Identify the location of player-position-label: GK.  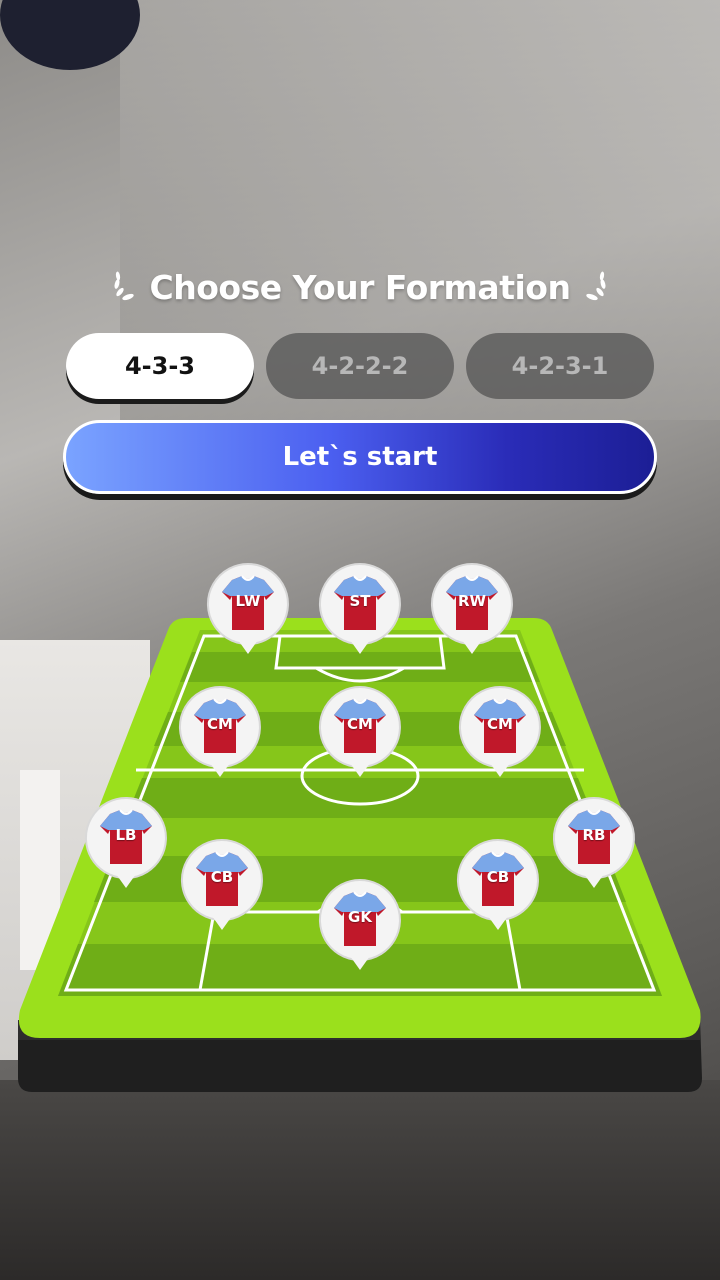
(360, 917).